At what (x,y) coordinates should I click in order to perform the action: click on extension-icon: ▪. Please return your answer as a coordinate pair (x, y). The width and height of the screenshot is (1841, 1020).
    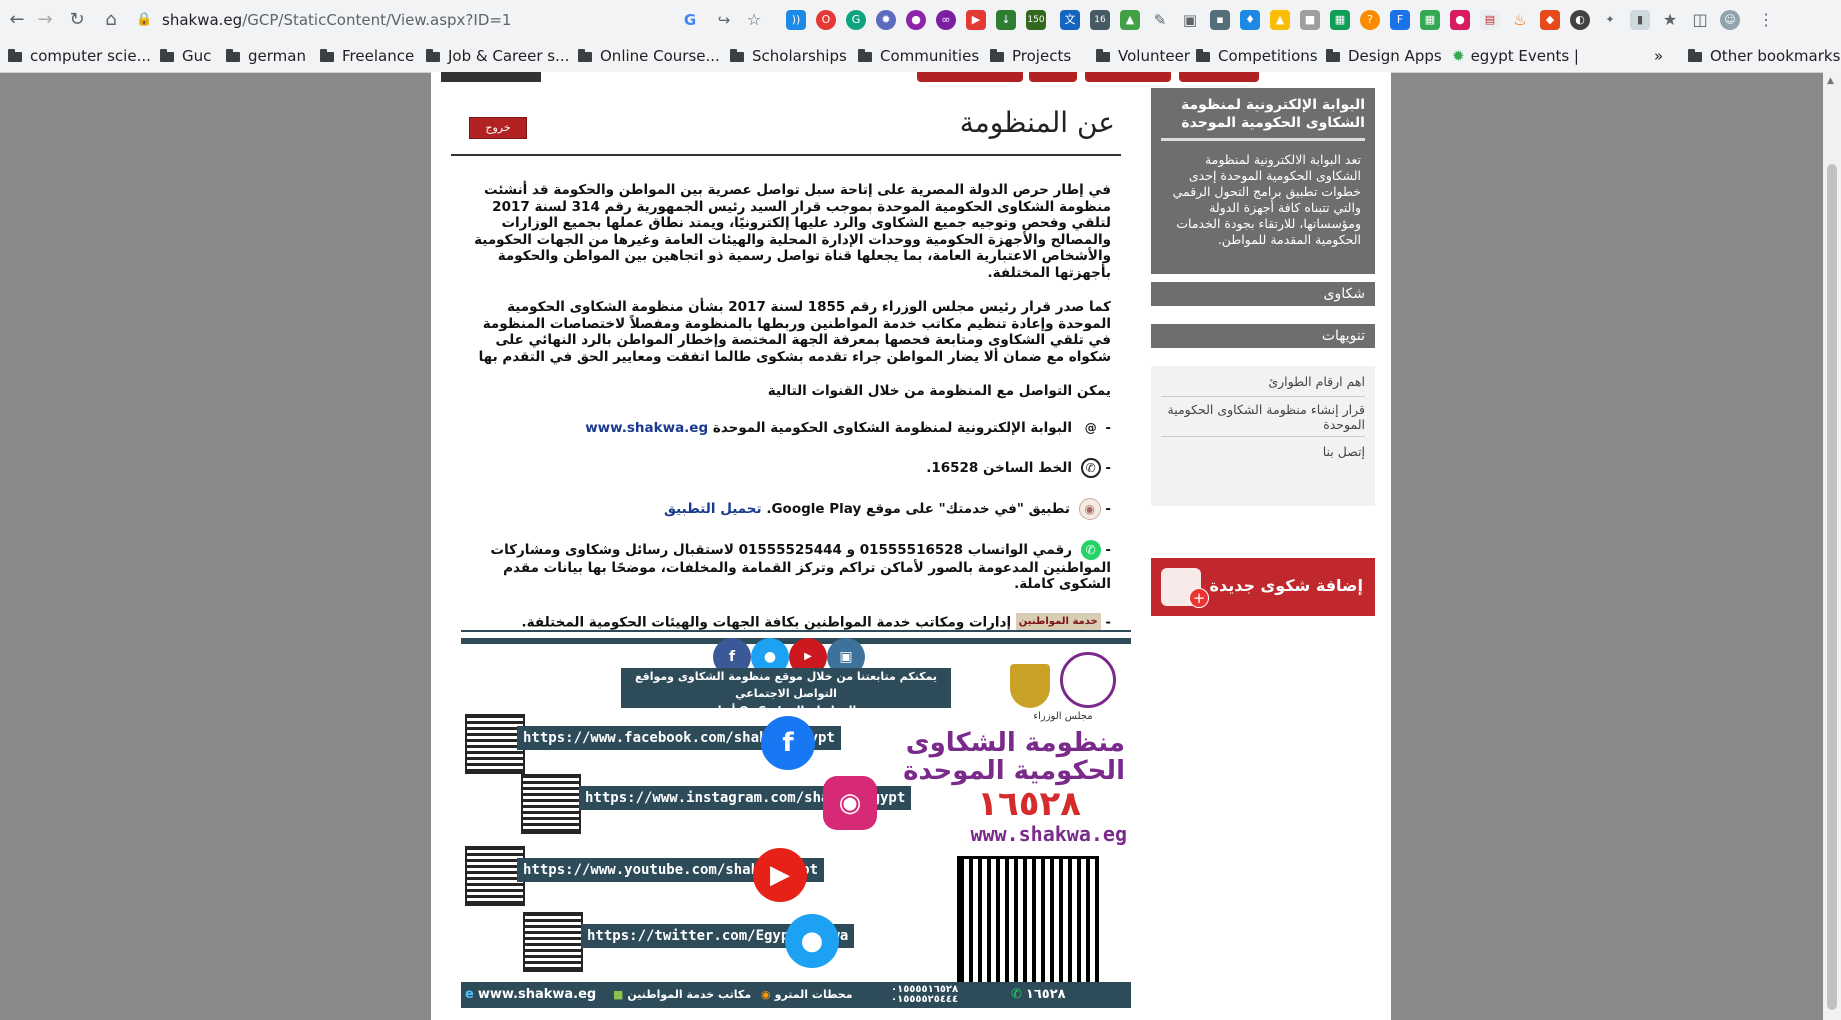
    Looking at the image, I should click on (1220, 20).